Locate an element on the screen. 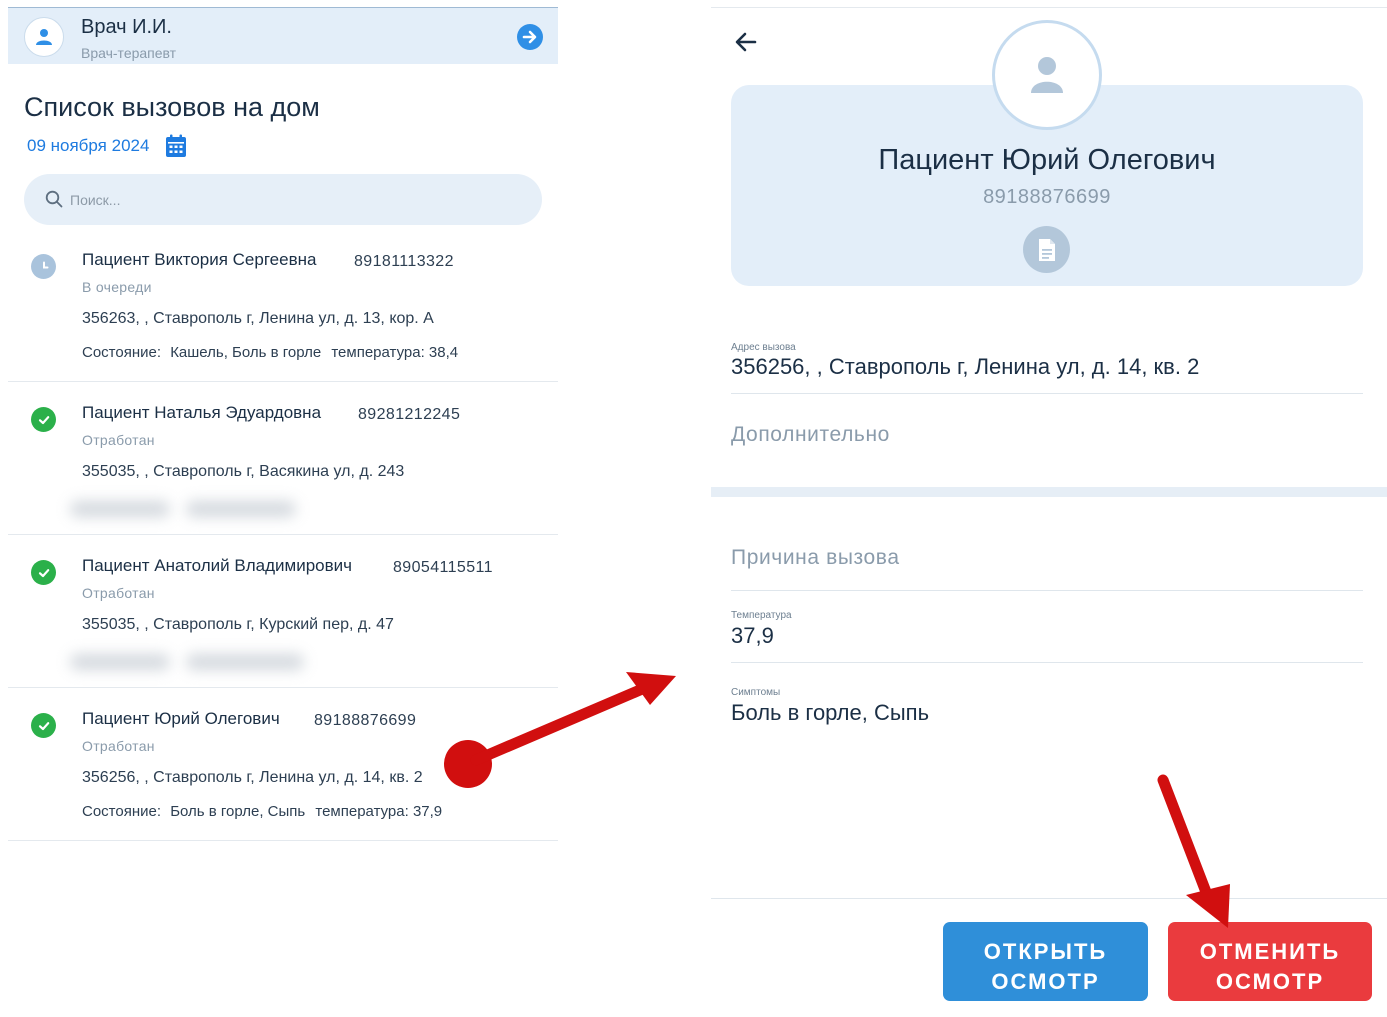  arrow-right-icon is located at coordinates (529, 37).